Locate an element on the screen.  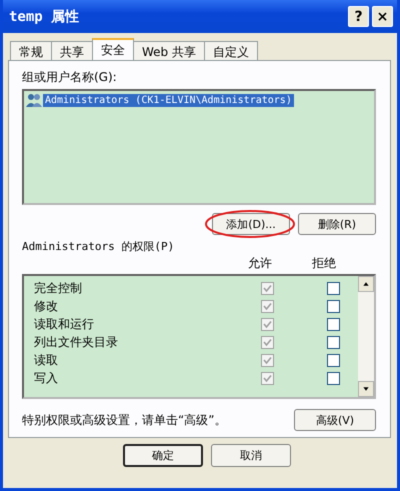
tab: Web 共享 is located at coordinates (169, 50).